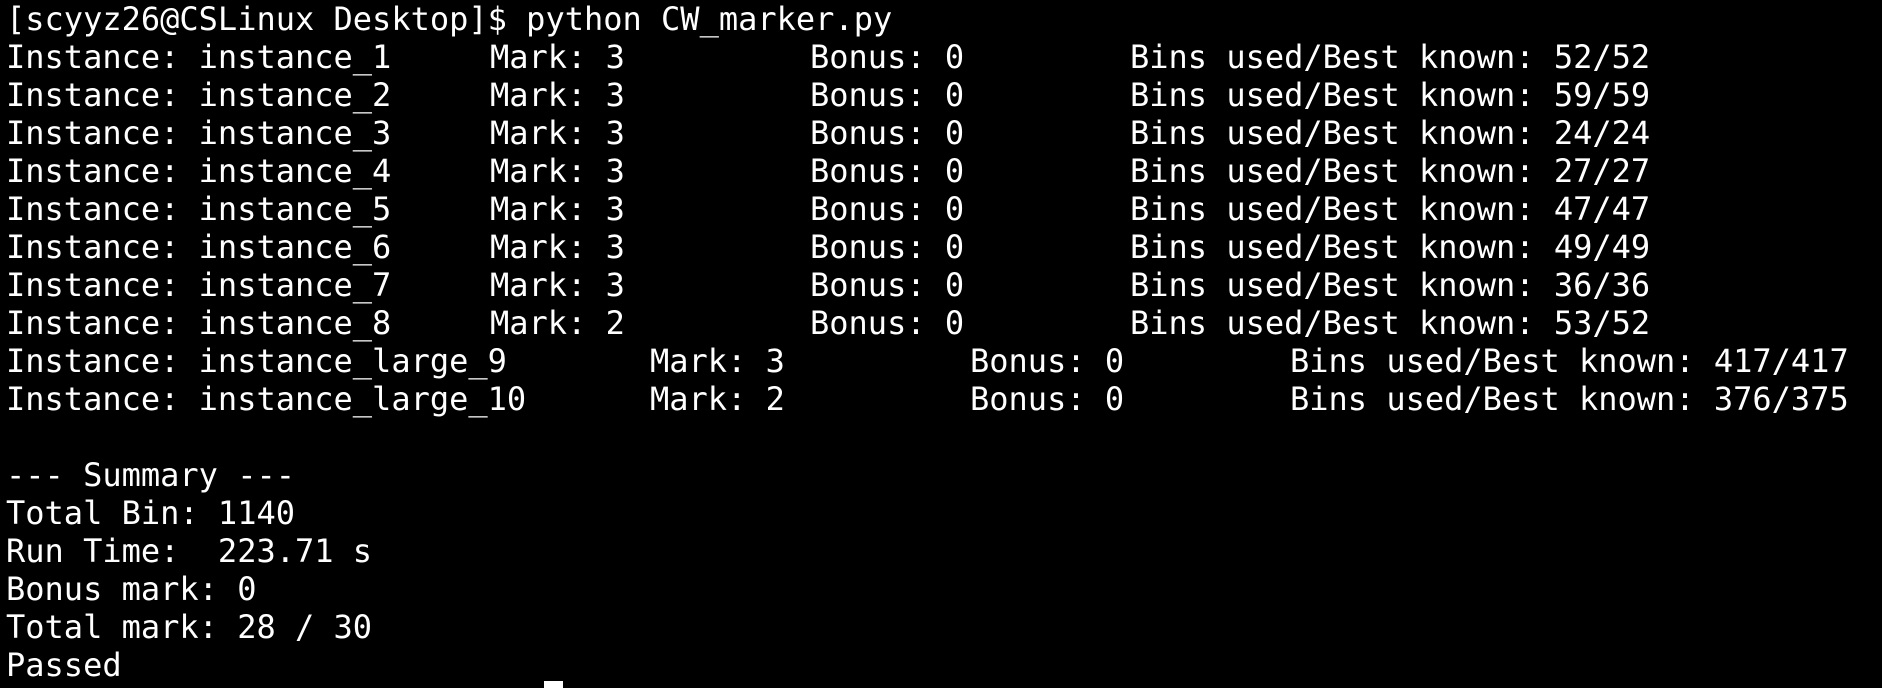 The width and height of the screenshot is (1882, 688). What do you see at coordinates (553, 684) in the screenshot?
I see `text-cursor` at bounding box center [553, 684].